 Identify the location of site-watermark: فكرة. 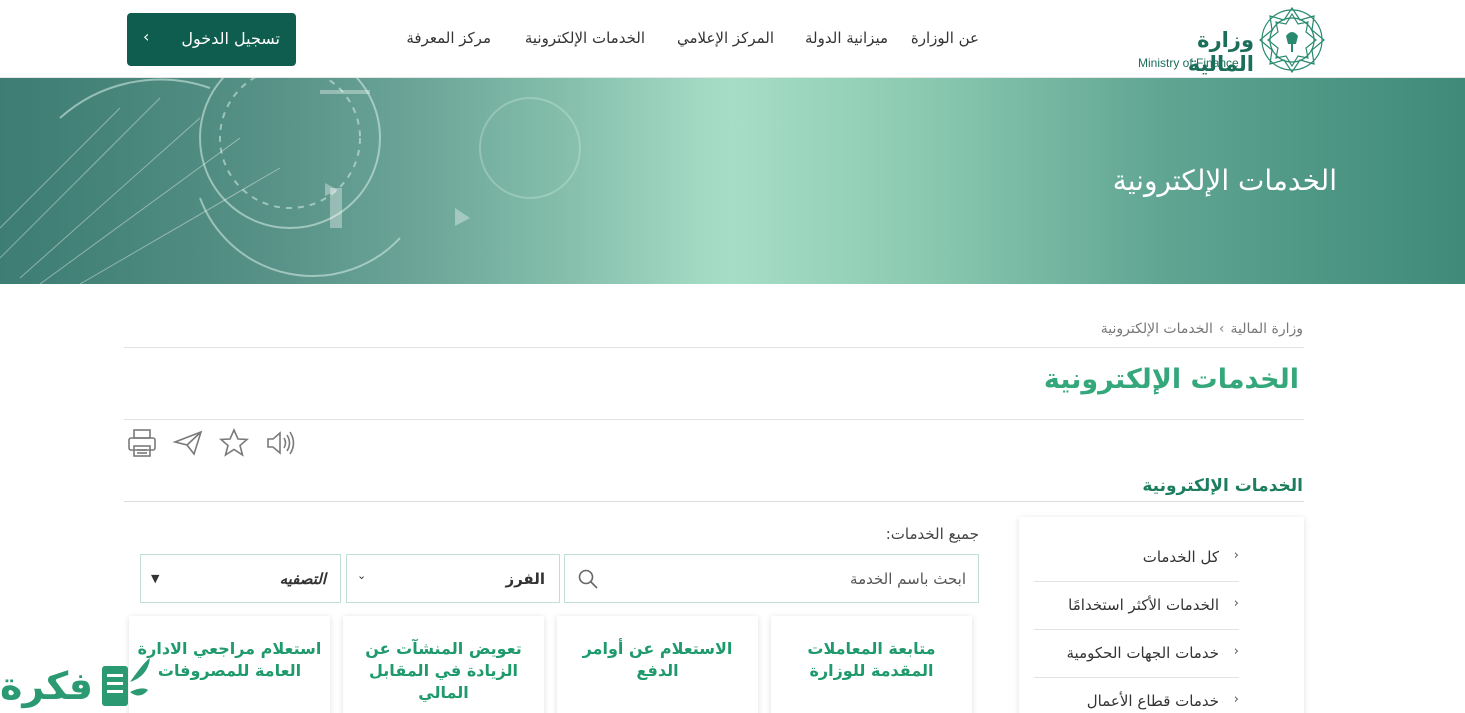
(76, 681).